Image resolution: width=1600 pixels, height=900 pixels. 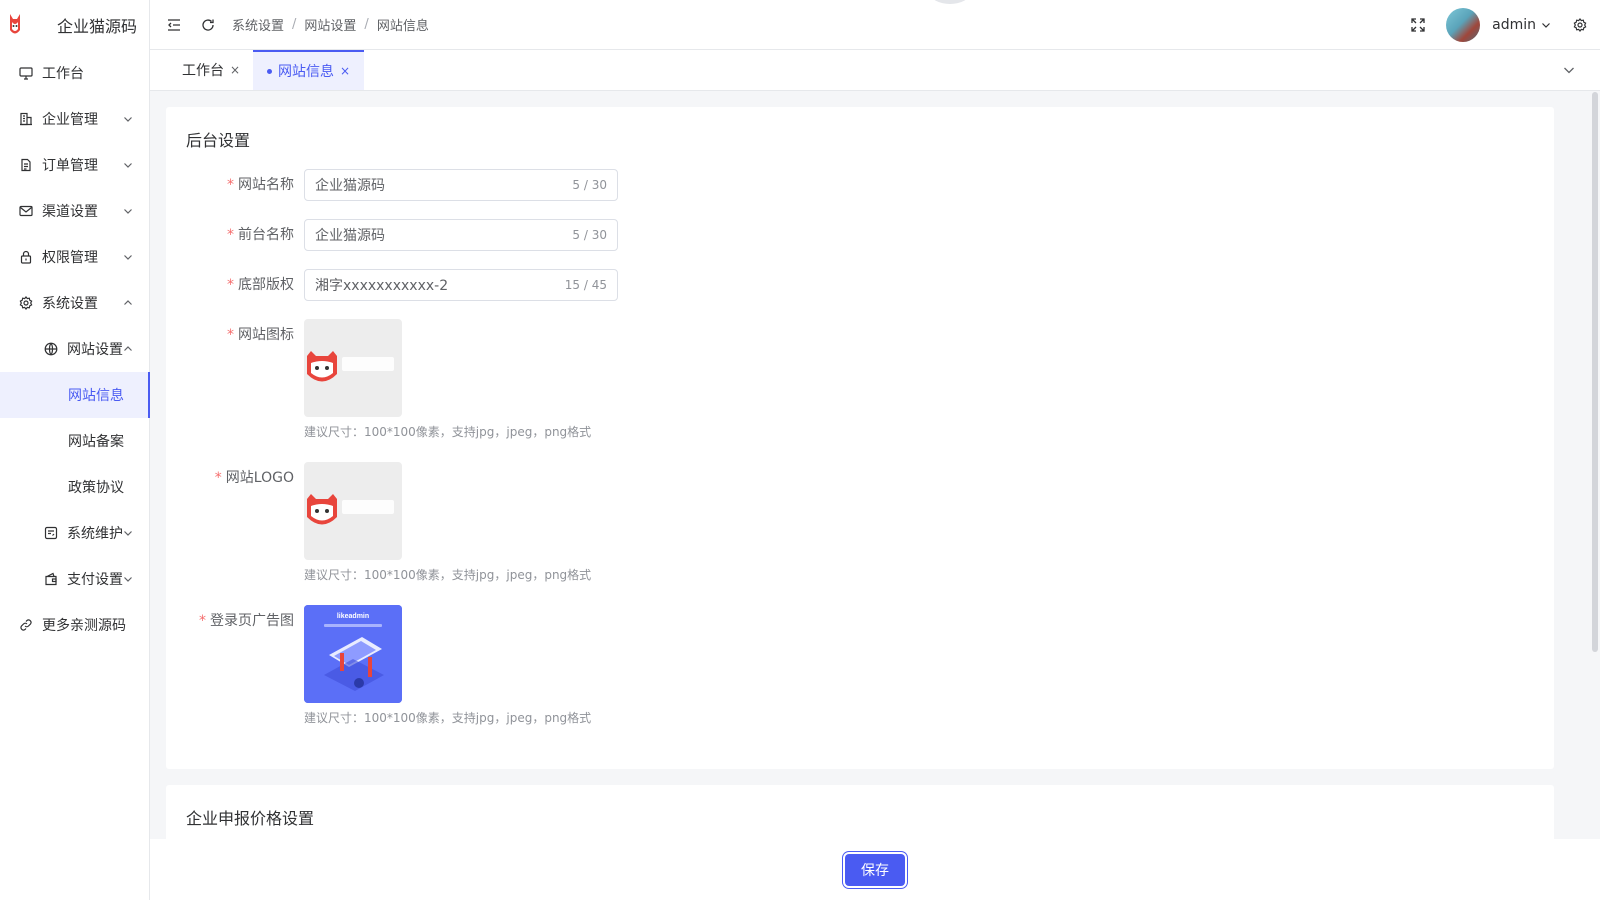 What do you see at coordinates (330, 24) in the screenshot?
I see `breadcrumb-item: 网站设置` at bounding box center [330, 24].